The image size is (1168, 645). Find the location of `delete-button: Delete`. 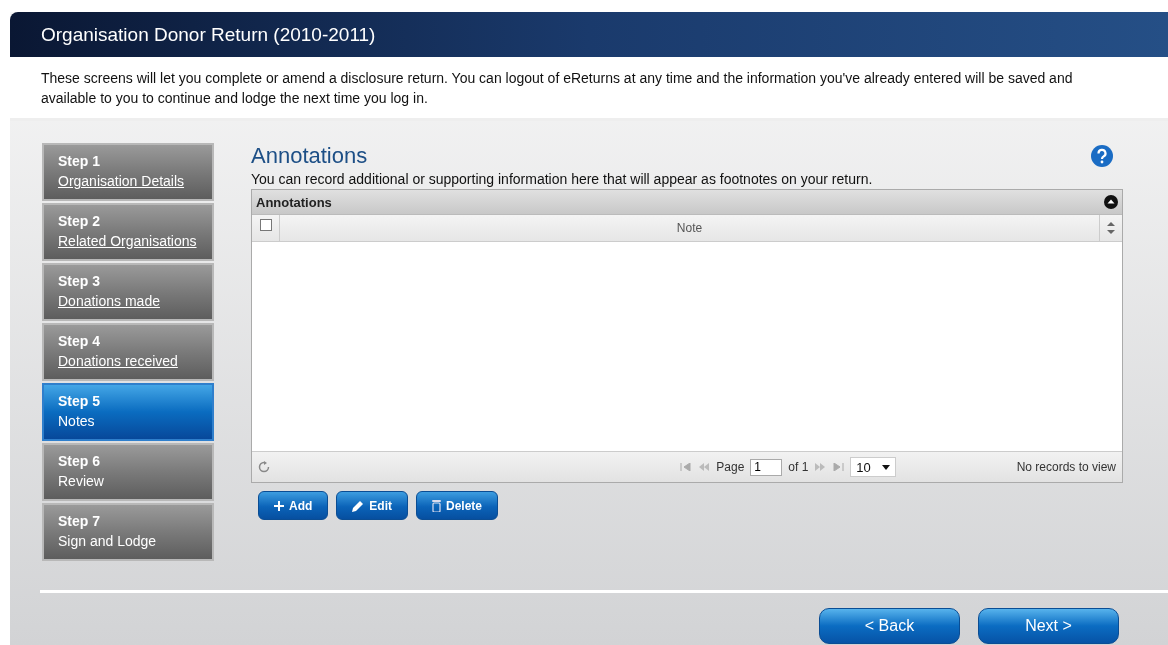

delete-button: Delete is located at coordinates (457, 505).